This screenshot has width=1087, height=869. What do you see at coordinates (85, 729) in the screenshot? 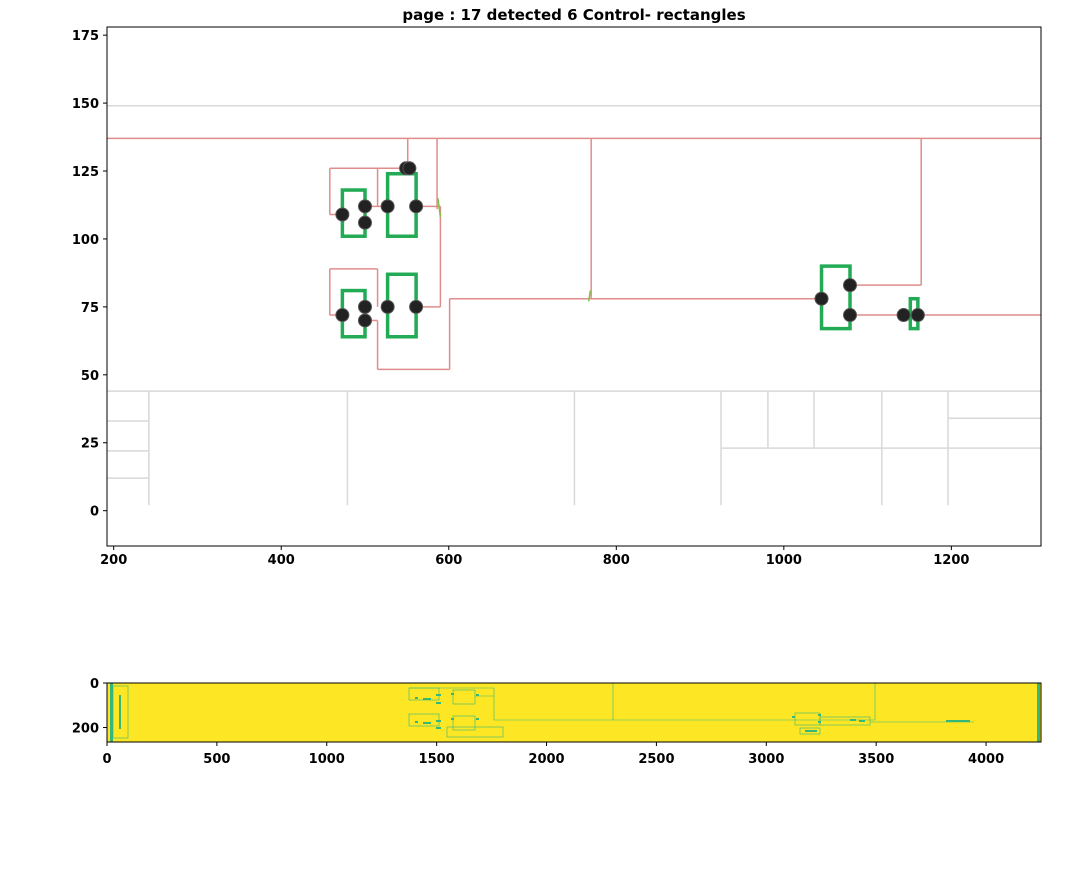
I see `strip-y-tick-label: 200` at bounding box center [85, 729].